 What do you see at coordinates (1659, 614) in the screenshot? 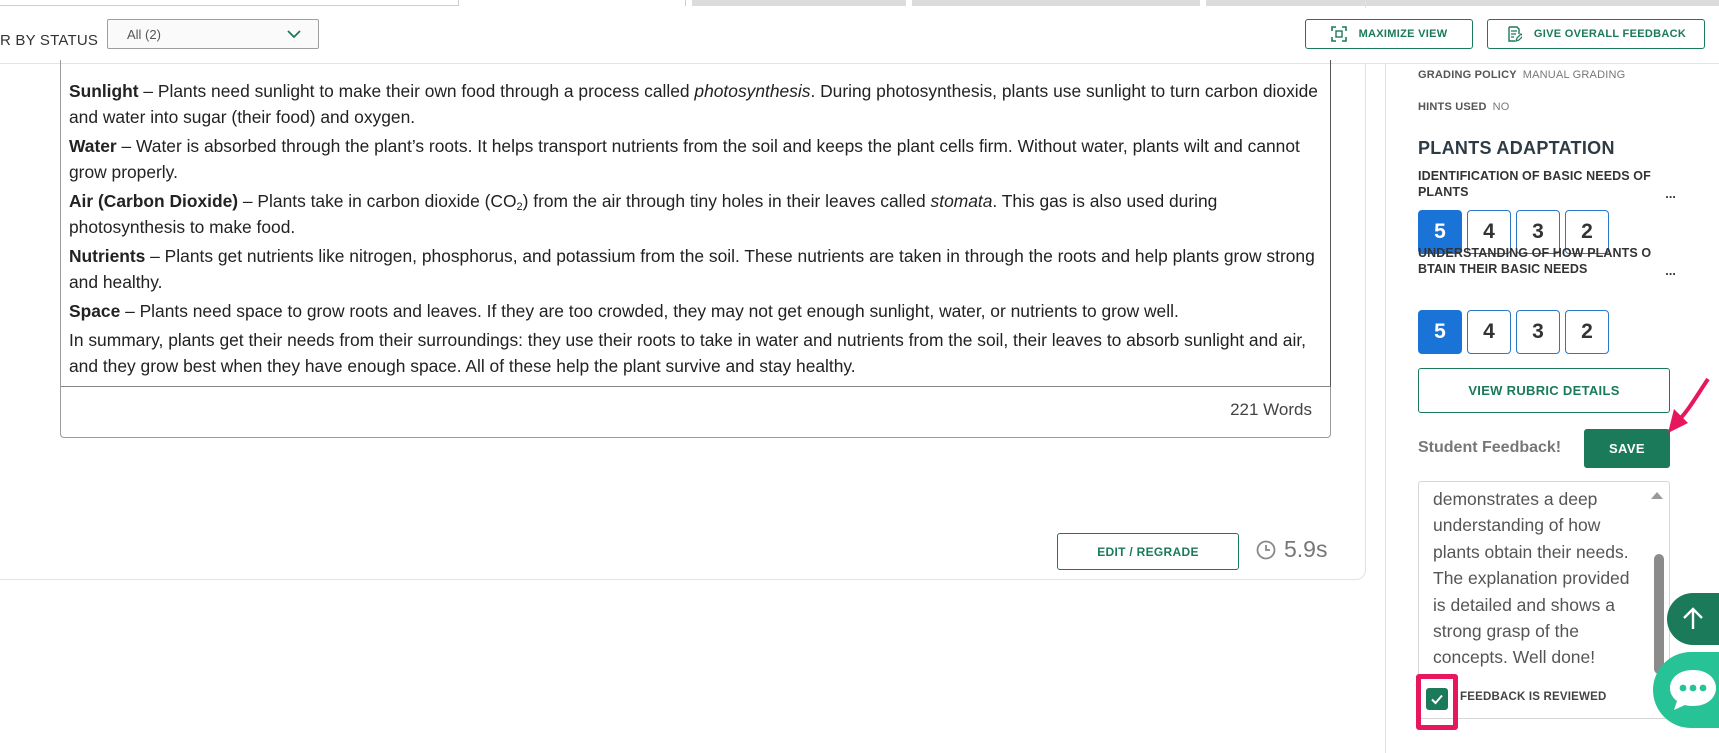
I see `scroll-thumb` at bounding box center [1659, 614].